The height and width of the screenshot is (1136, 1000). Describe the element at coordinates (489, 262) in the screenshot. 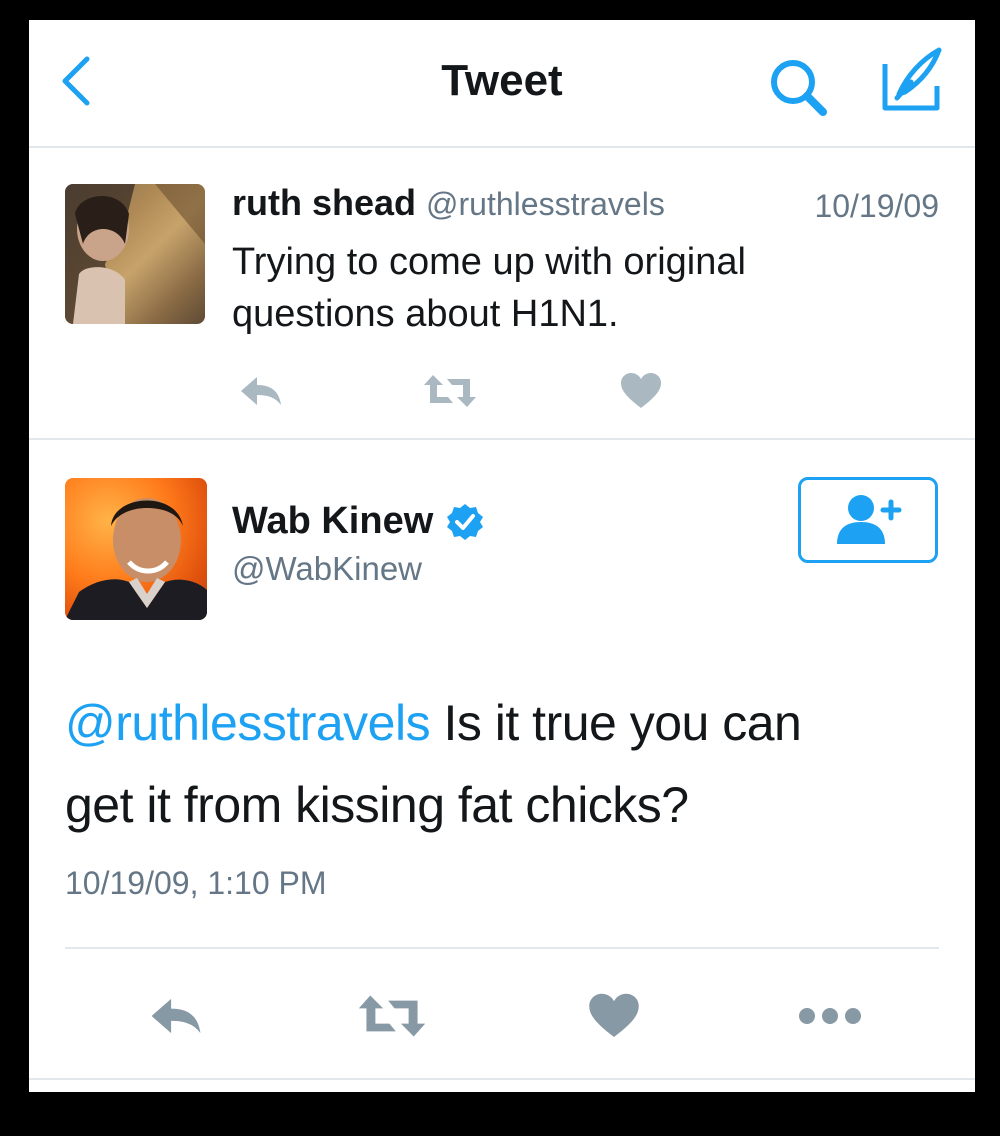

I see `tweet-text-line: Trying to come up with original` at that location.